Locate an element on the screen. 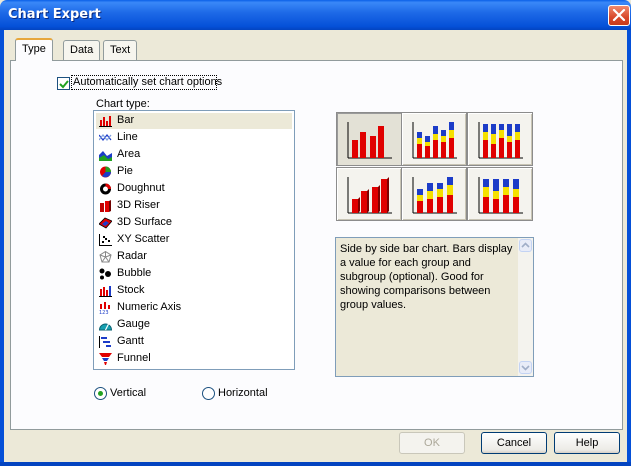  list-item-label: Radar is located at coordinates (132, 256).